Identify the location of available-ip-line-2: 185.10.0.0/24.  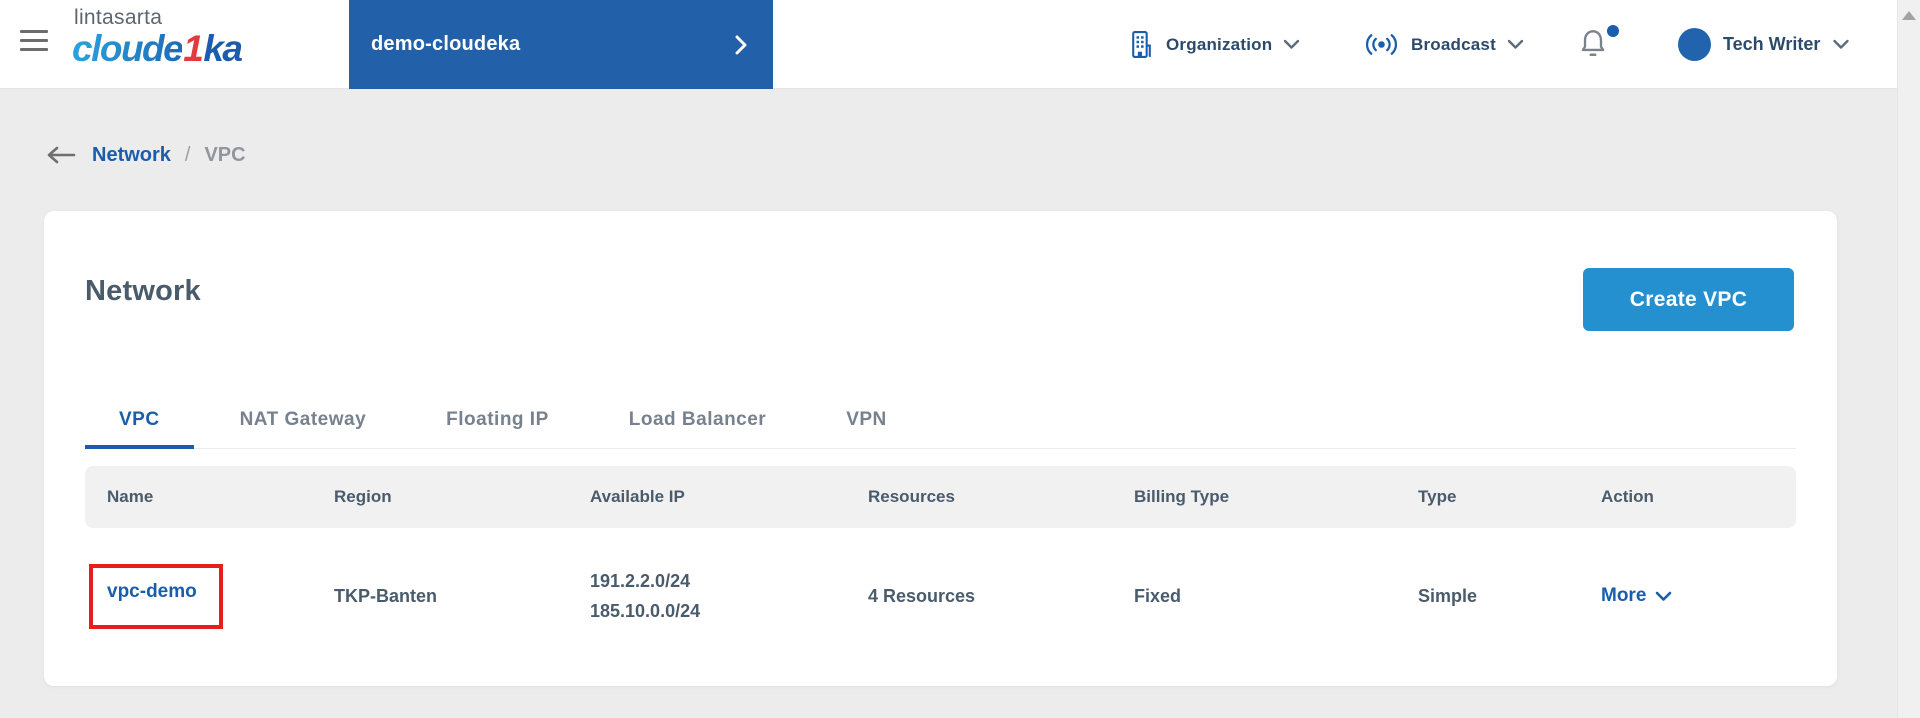
(645, 611).